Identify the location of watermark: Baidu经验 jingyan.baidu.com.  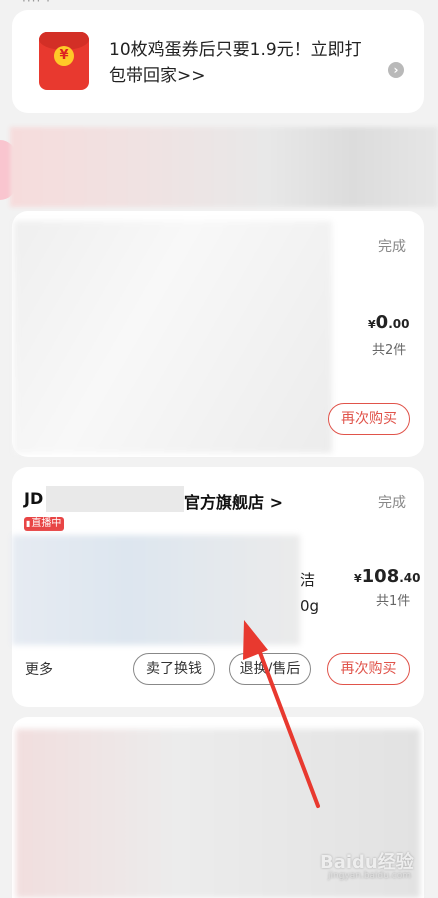
(367, 864).